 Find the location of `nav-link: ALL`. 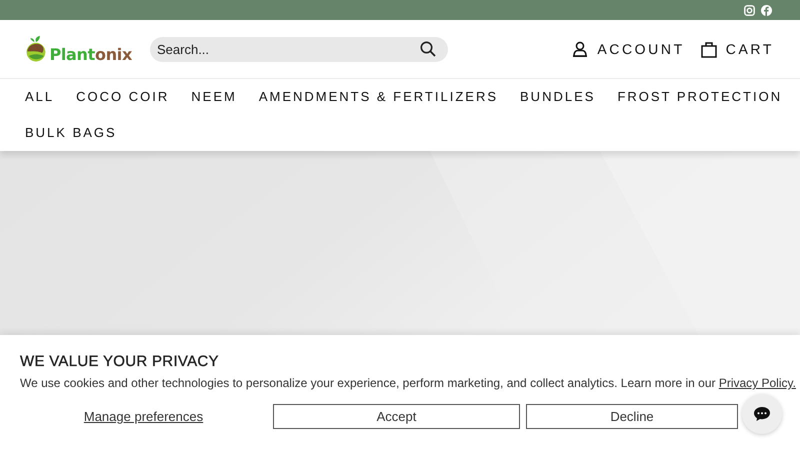

nav-link: ALL is located at coordinates (39, 97).